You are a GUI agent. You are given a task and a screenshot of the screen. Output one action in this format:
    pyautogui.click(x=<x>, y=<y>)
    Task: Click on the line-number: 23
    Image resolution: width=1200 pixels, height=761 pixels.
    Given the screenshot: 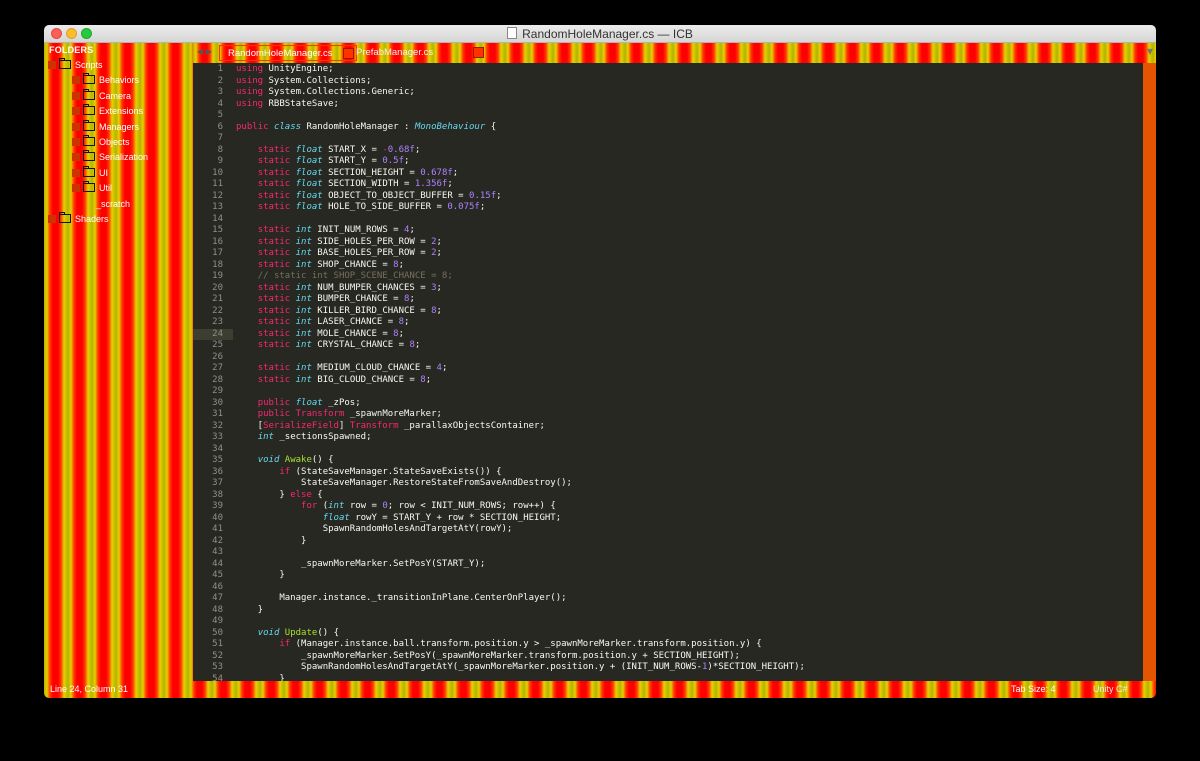 What is the action you would take?
    pyautogui.click(x=217, y=322)
    